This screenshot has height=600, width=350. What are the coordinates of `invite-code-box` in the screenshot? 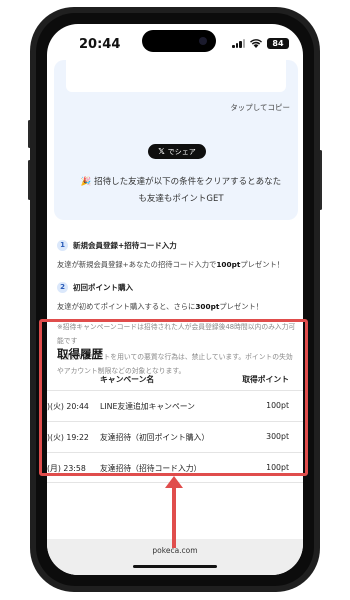 It's located at (176, 76).